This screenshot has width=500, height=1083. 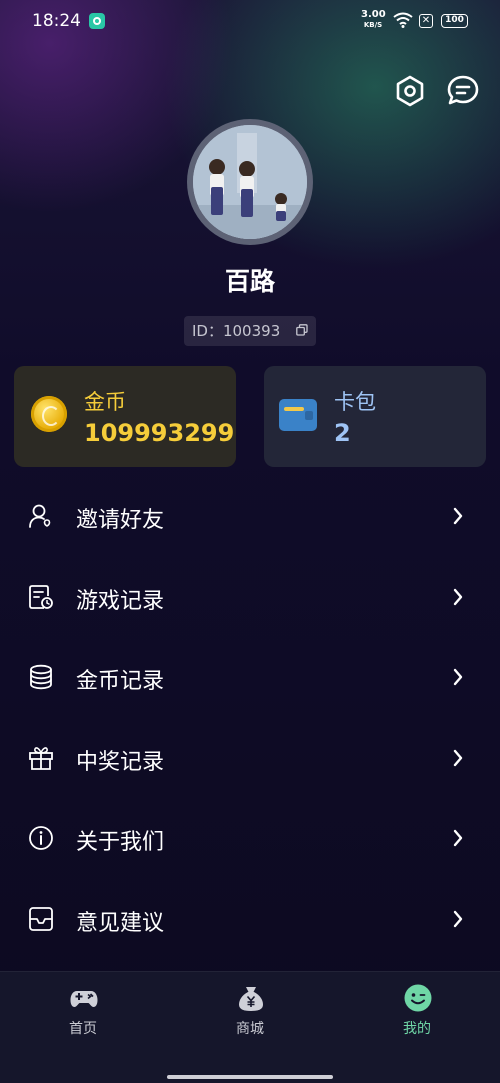 What do you see at coordinates (250, 919) in the screenshot?
I see `menu-item-feedback: 意见建议` at bounding box center [250, 919].